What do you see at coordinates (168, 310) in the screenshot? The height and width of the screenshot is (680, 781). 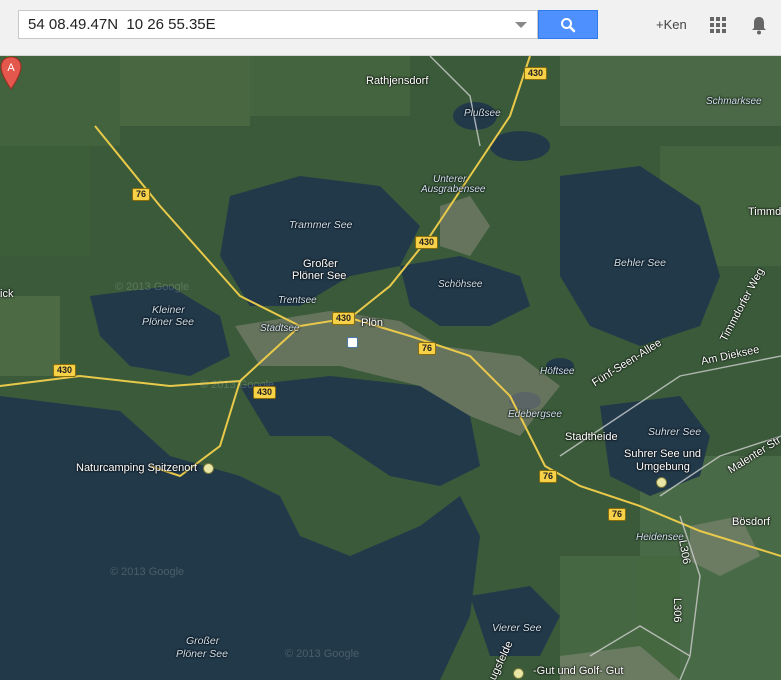 I see `label-kleiner-ploener-see-1: Kleiner` at bounding box center [168, 310].